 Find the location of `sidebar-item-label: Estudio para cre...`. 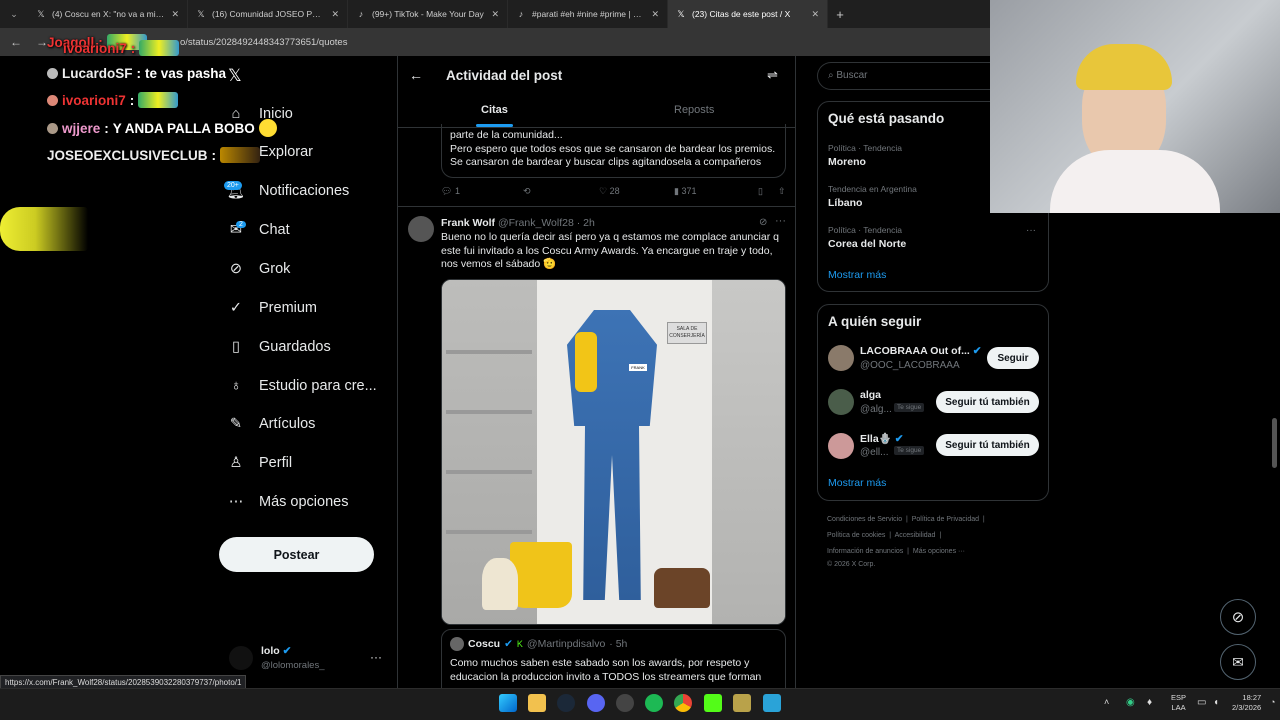

sidebar-item-label: Estudio para cre... is located at coordinates (318, 386).